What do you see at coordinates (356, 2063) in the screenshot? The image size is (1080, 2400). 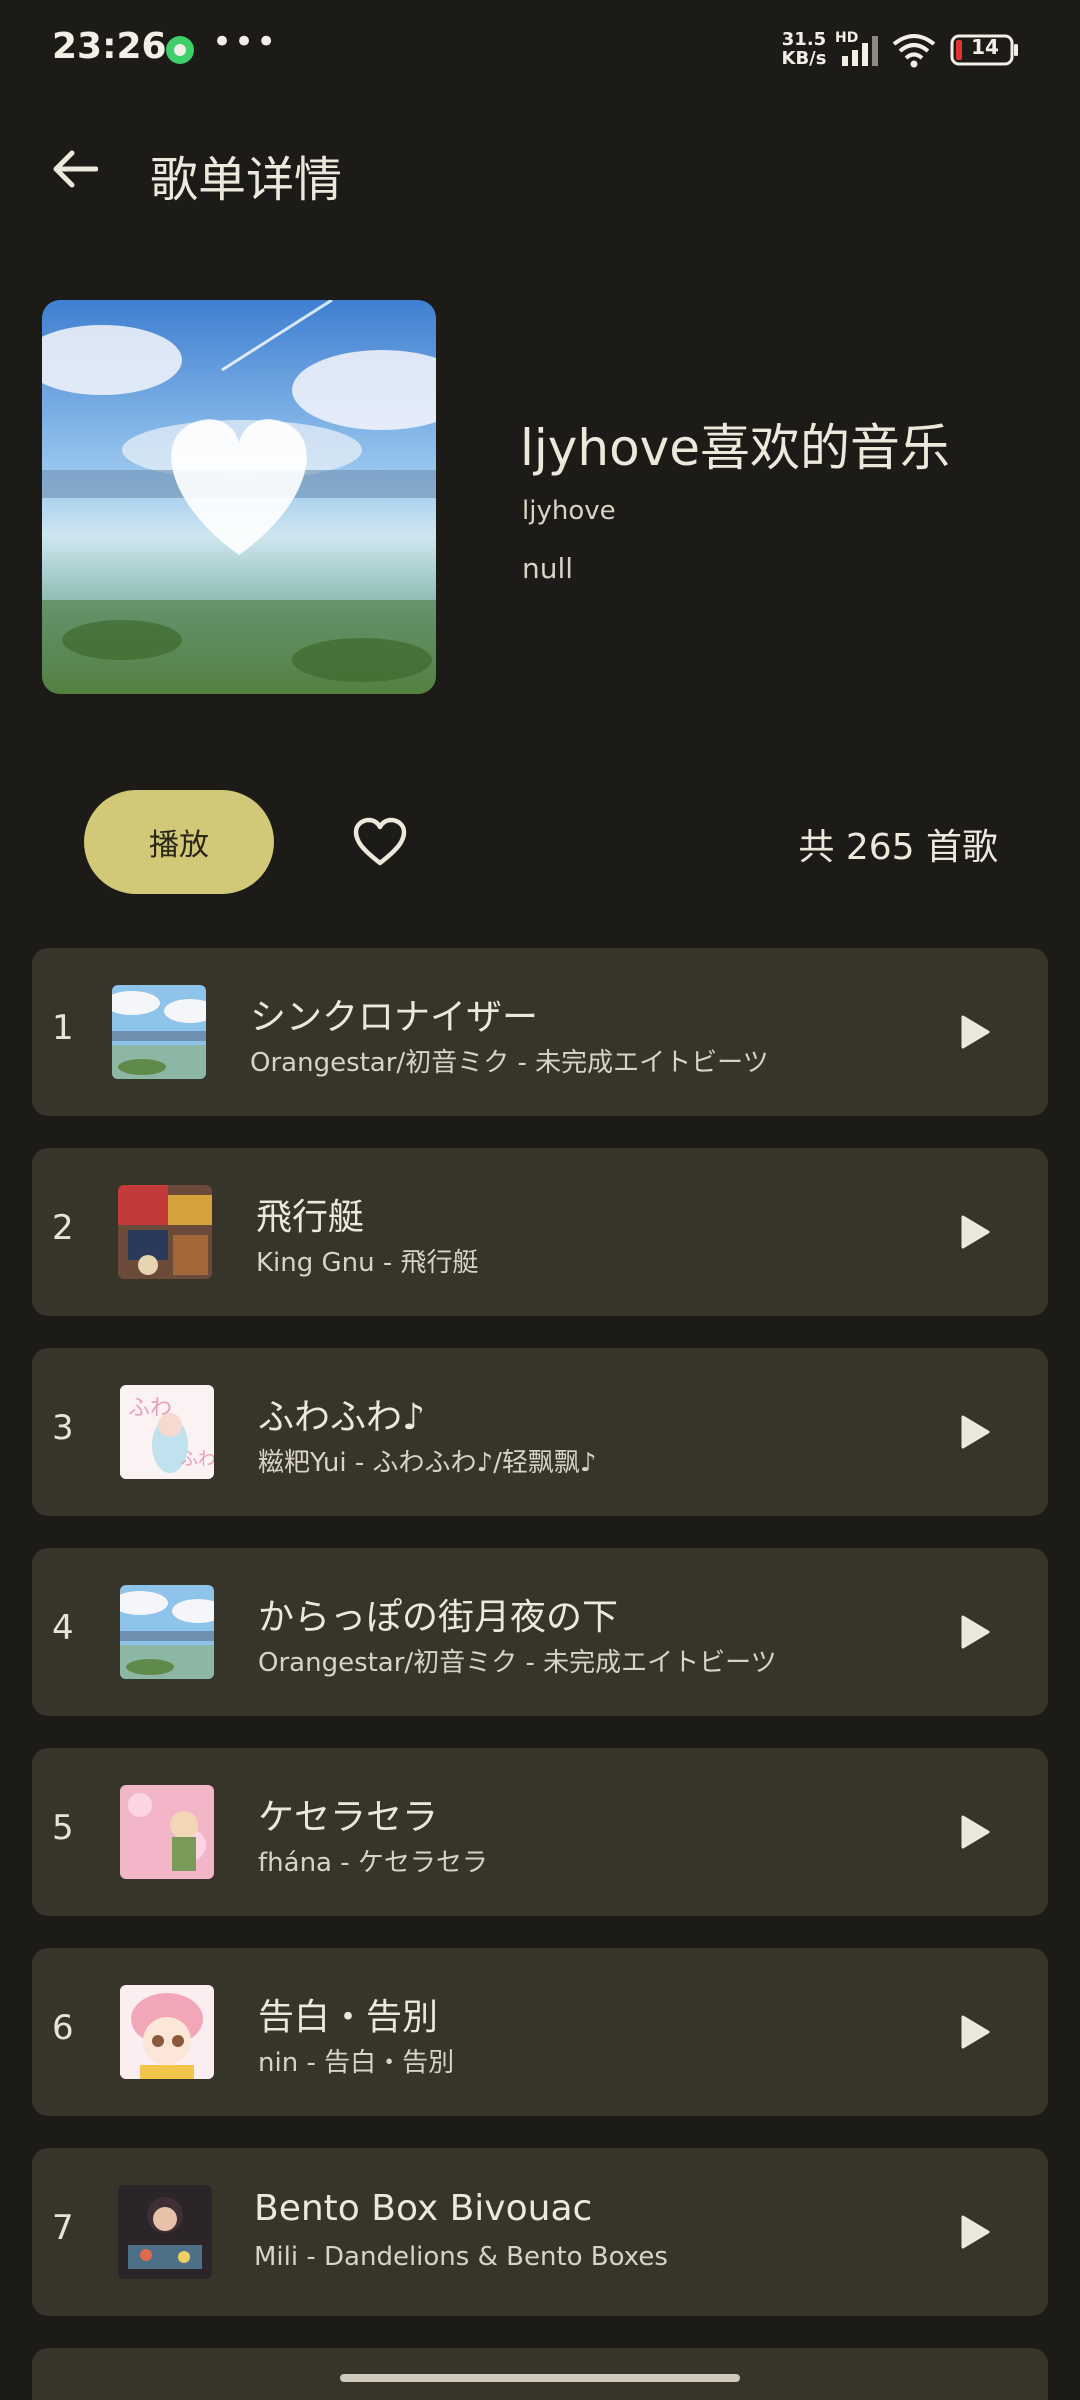 I see `song-subtitle: nin - 告白・告別` at bounding box center [356, 2063].